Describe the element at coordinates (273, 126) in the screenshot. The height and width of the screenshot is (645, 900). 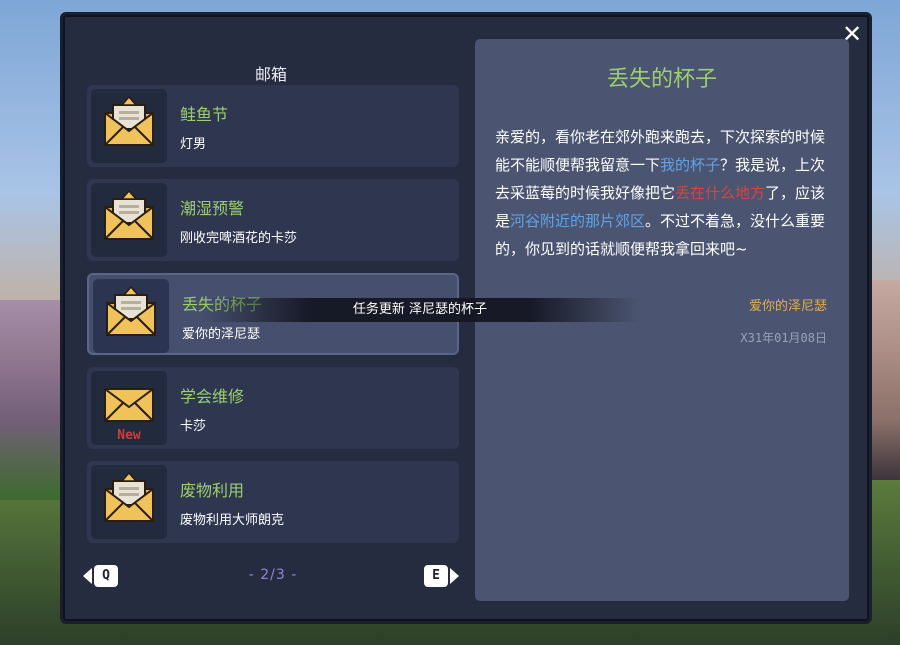
I see `mail-item: 鲑鱼节 灯男` at that location.